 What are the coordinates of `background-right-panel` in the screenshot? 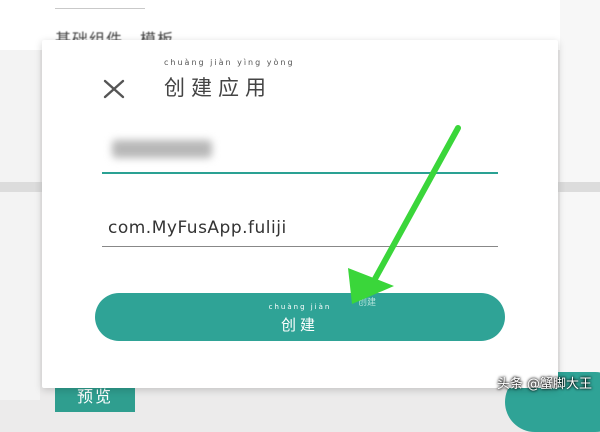 It's located at (580, 200).